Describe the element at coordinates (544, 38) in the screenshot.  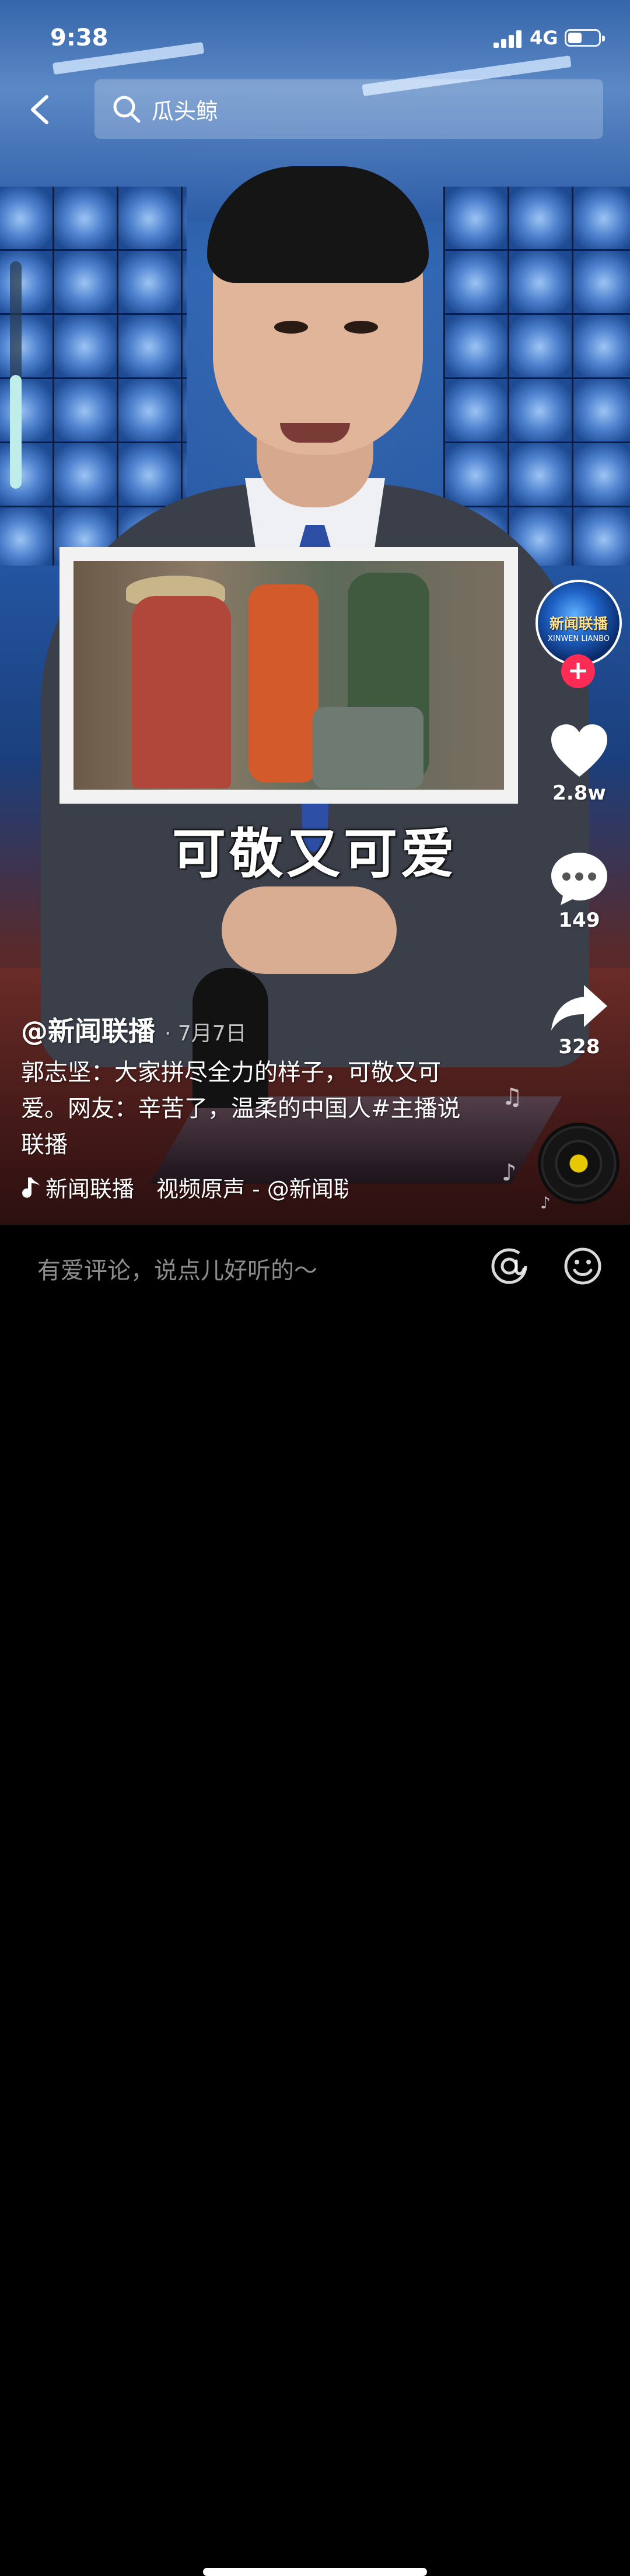
I see `network-type: 4G` at that location.